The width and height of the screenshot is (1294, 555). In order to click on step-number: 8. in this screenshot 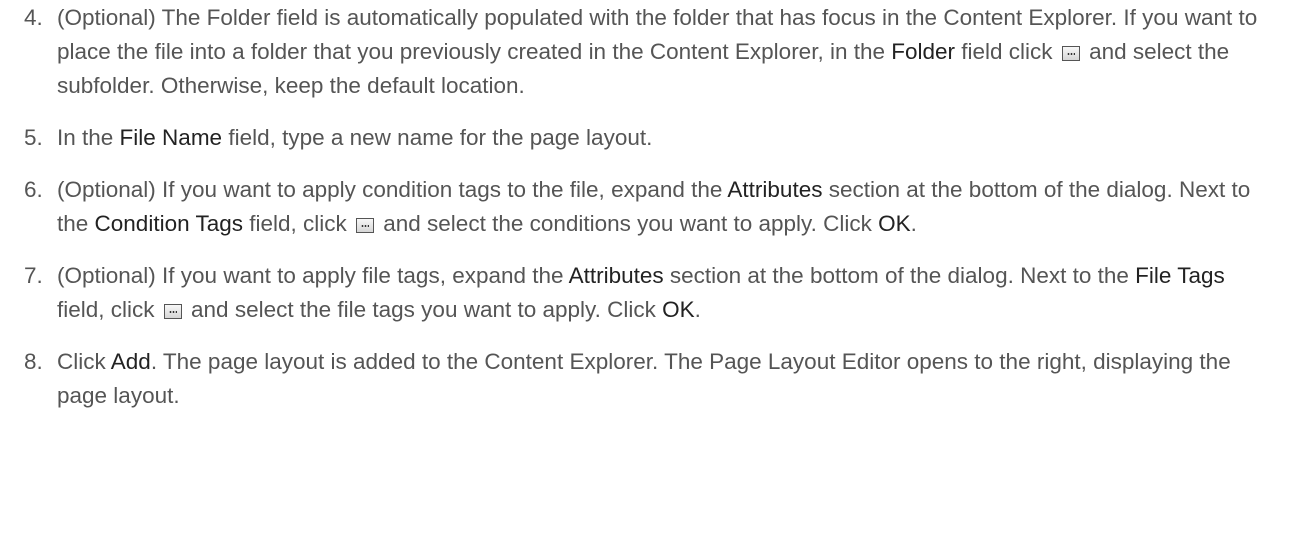, I will do `click(33, 361)`.